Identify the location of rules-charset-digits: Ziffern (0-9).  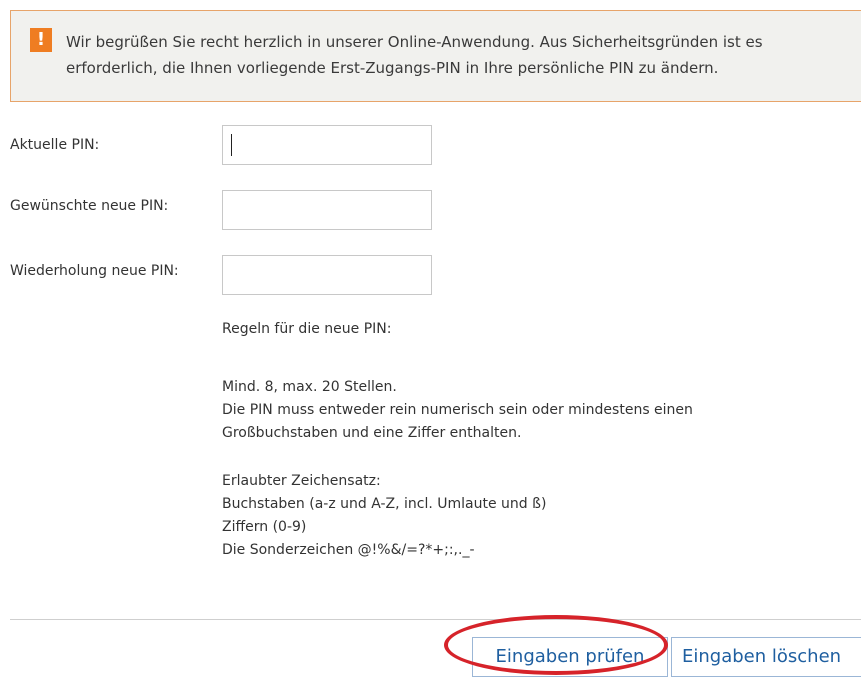
(264, 527).